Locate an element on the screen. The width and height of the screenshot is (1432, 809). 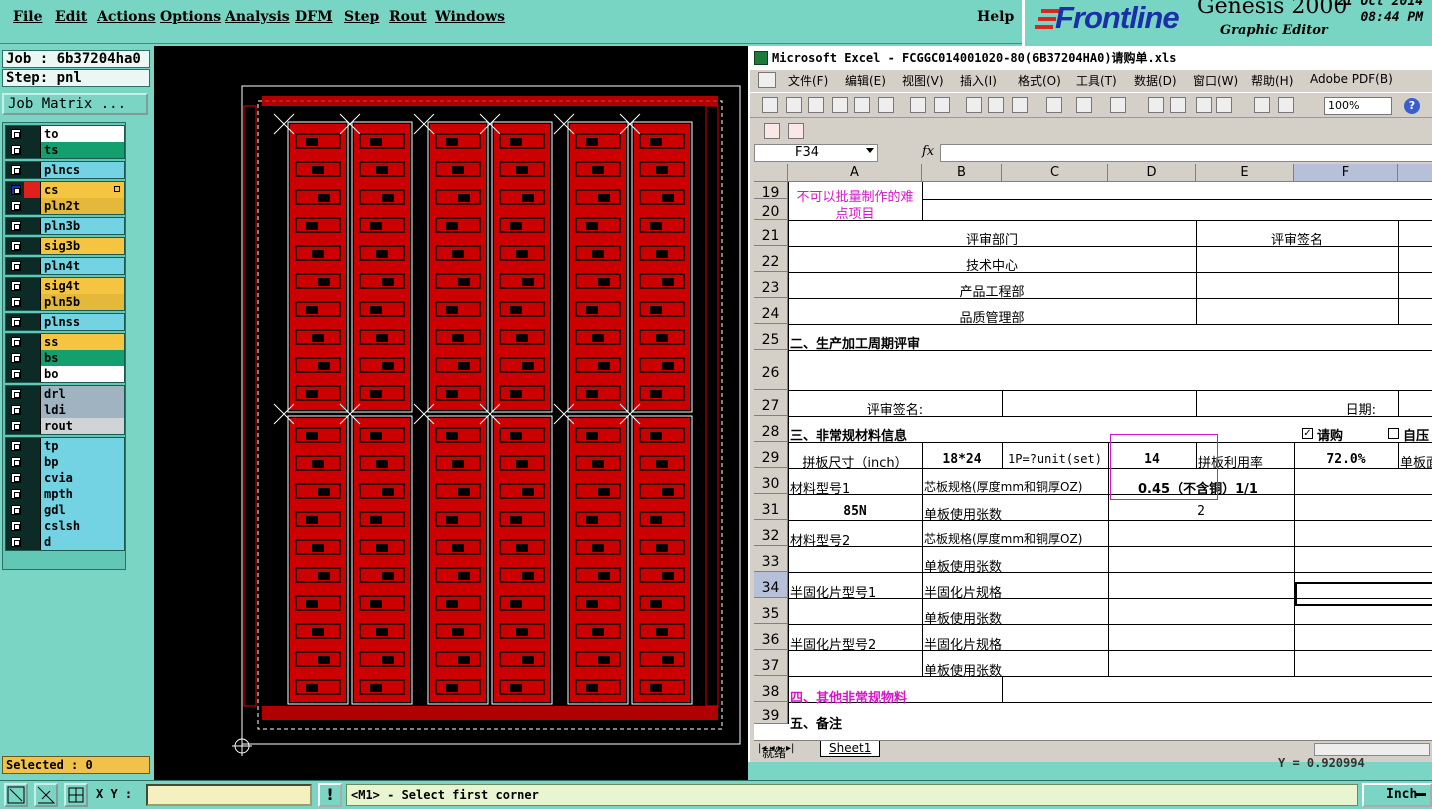
xl-menu-window: 窗口(W) is located at coordinates (1215, 80).